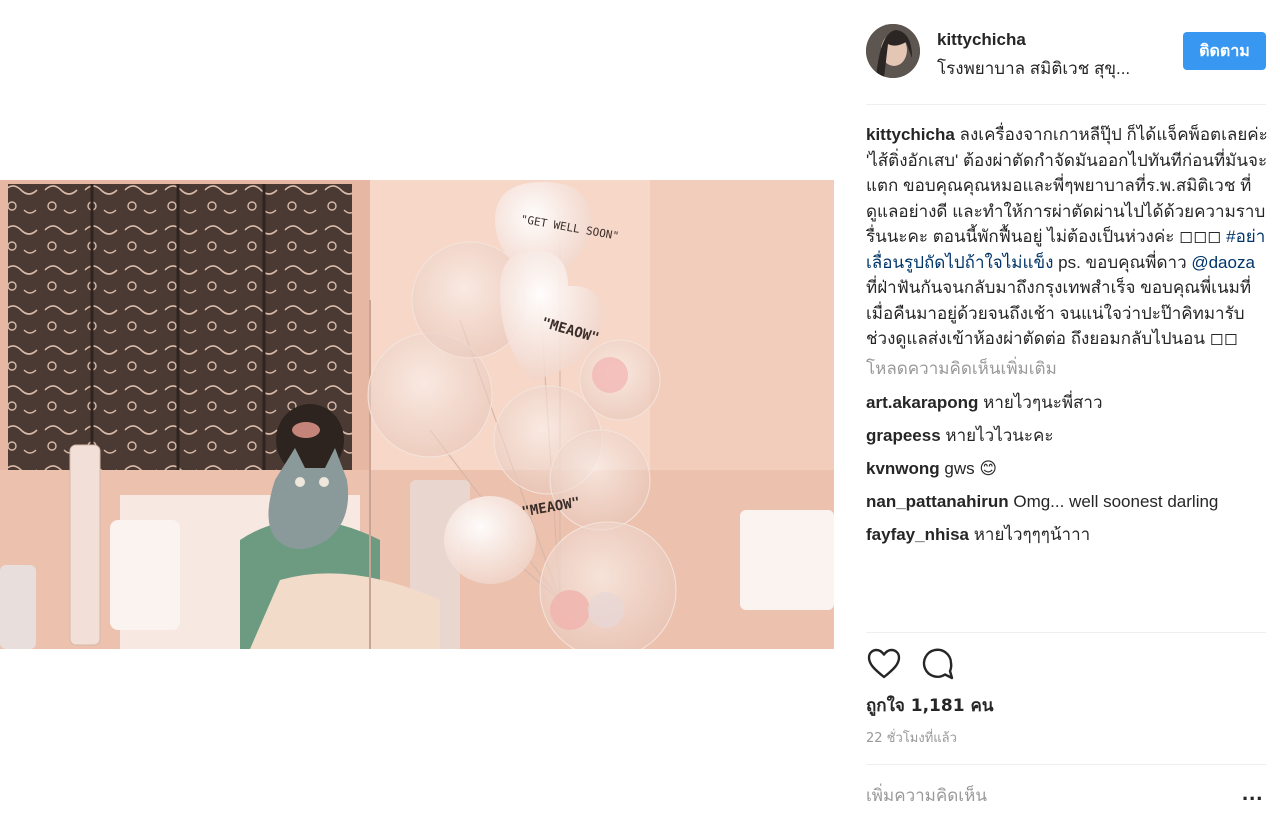  I want to click on avatar, so click(893, 51).